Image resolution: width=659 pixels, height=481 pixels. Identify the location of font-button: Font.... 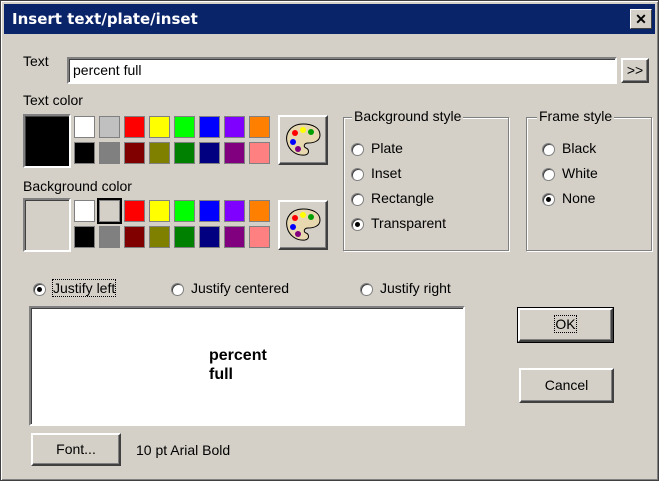
(76, 449).